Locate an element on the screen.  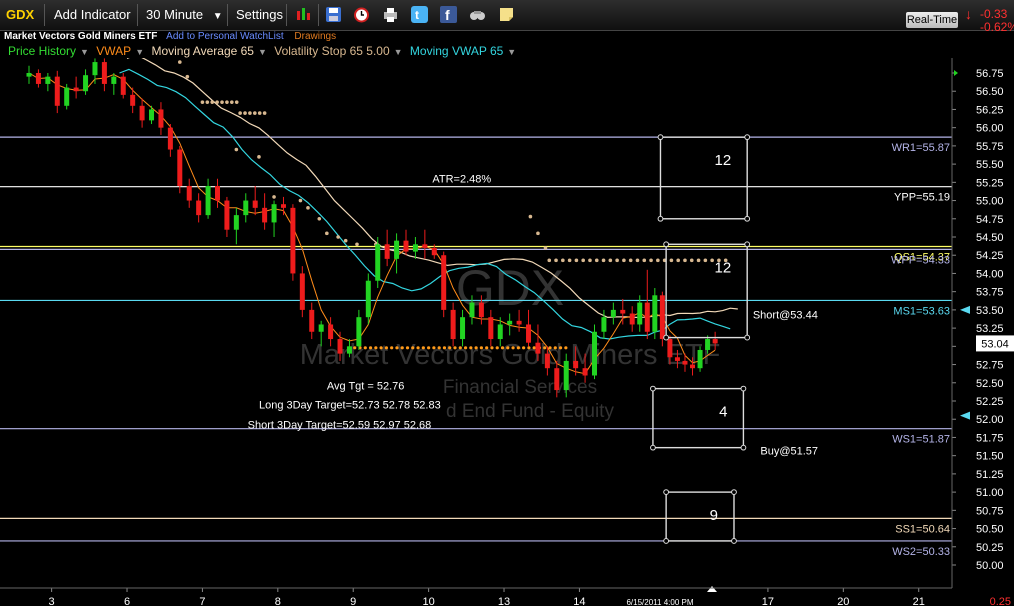
add-indicator-button: Add Indicator is located at coordinates (92, 15).